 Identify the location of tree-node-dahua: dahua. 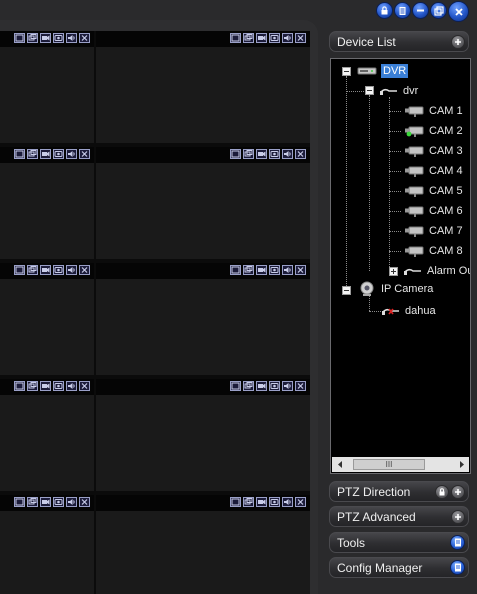
(408, 311).